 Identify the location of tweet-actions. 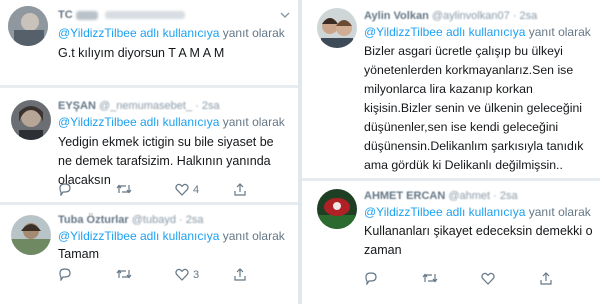
(477, 280).